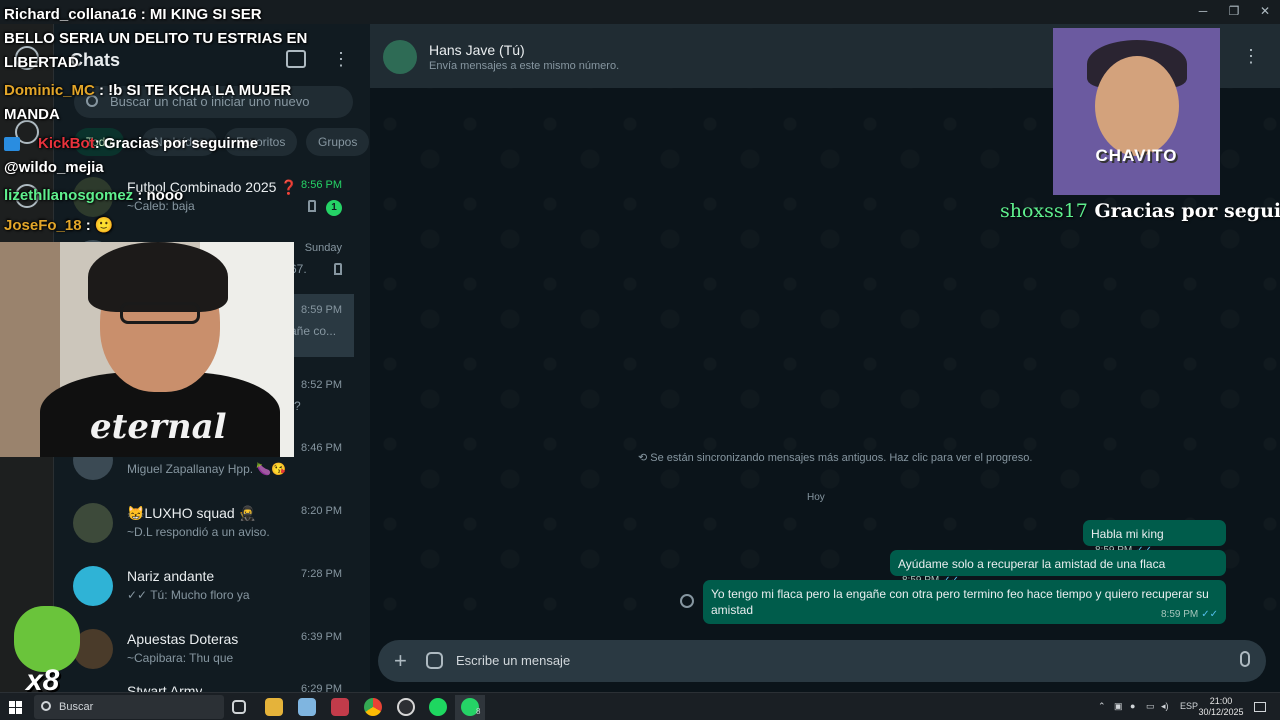 This screenshot has width=1280, height=720. Describe the element at coordinates (297, 406) in the screenshot. I see `chat-preview: ?` at that location.